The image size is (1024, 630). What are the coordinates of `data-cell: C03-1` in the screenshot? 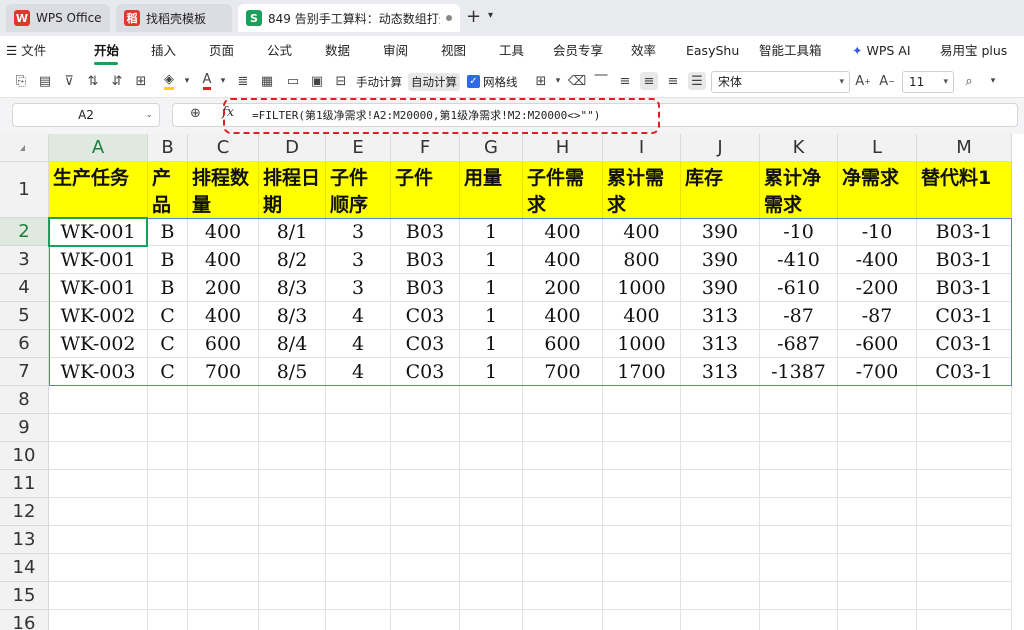 It's located at (964, 344).